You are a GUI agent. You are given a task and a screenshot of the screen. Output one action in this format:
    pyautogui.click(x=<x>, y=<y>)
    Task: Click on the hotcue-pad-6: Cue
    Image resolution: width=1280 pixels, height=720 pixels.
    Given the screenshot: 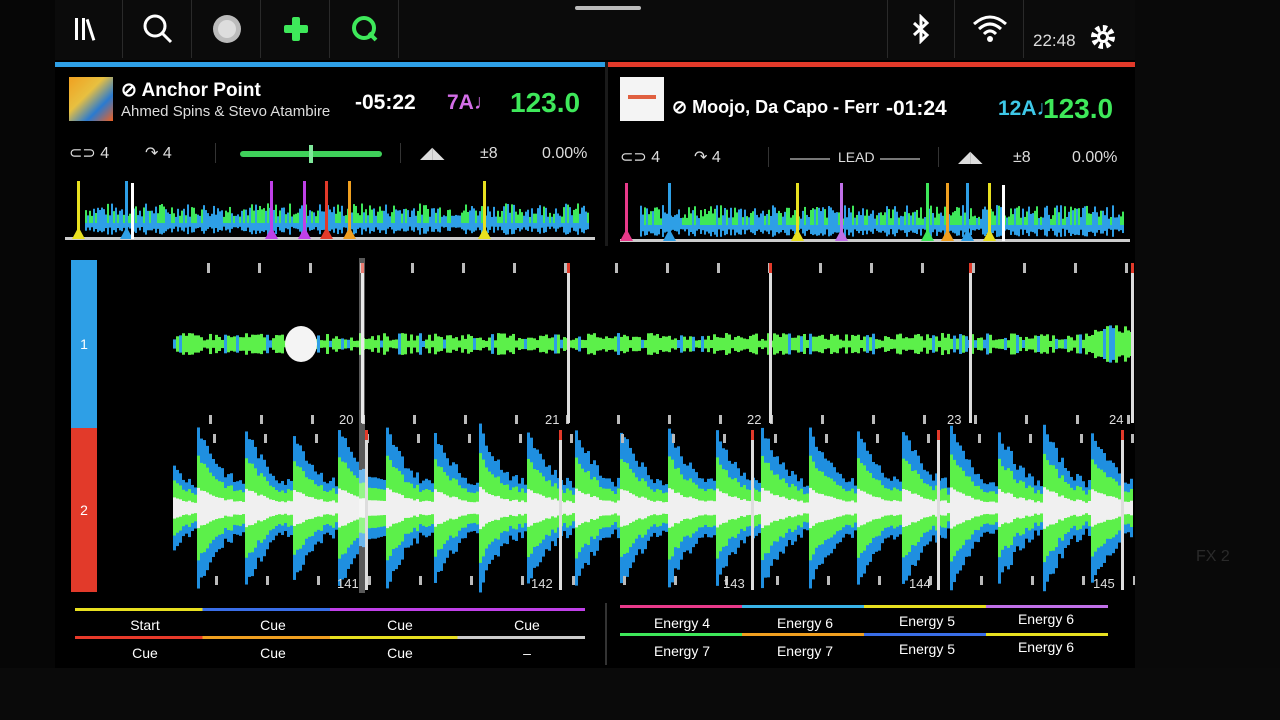 What is the action you would take?
    pyautogui.click(x=273, y=653)
    